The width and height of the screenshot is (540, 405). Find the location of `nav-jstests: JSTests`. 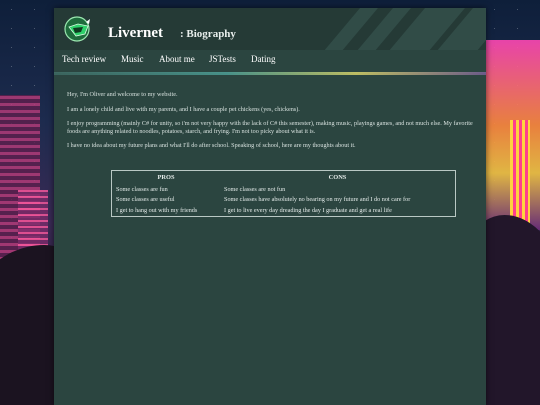

nav-jstests: JSTests is located at coordinates (222, 59).